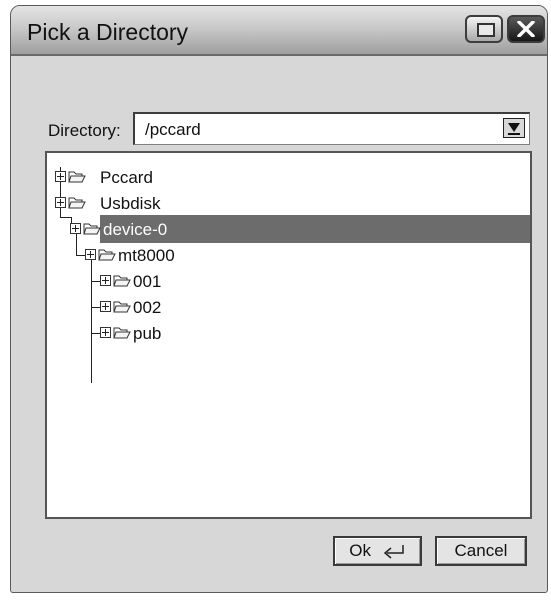 The height and width of the screenshot is (601, 551). I want to click on ok-button-label: Ok, so click(360, 550).